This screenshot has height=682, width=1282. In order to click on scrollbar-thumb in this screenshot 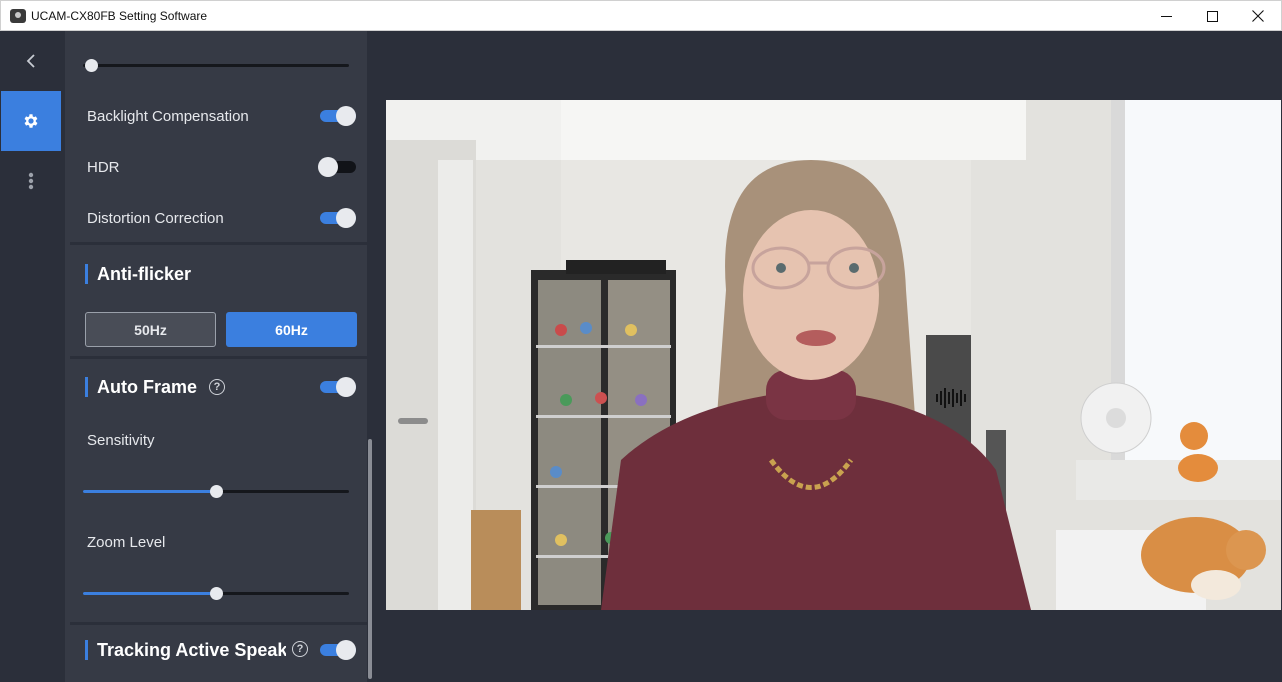, I will do `click(370, 559)`.